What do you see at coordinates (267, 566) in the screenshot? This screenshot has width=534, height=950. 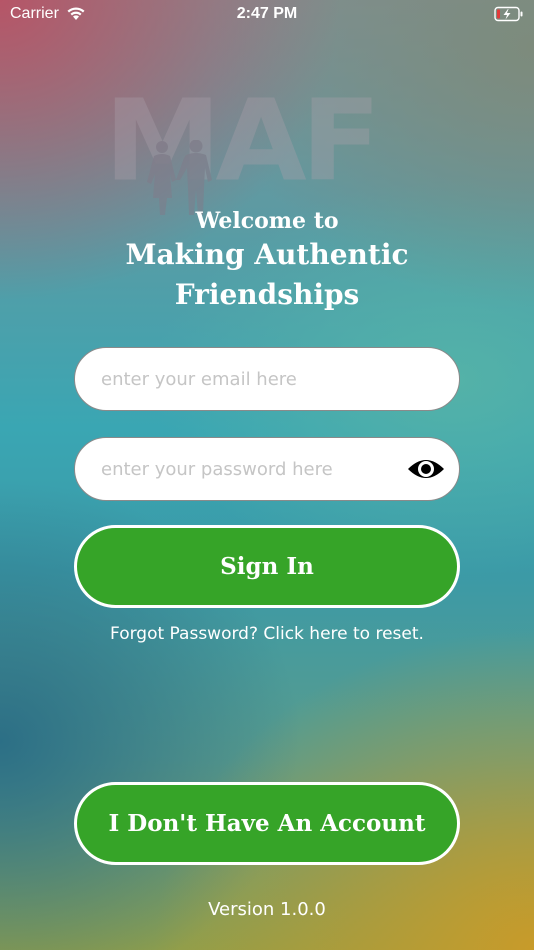 I see `sign-in-button: Sign In` at bounding box center [267, 566].